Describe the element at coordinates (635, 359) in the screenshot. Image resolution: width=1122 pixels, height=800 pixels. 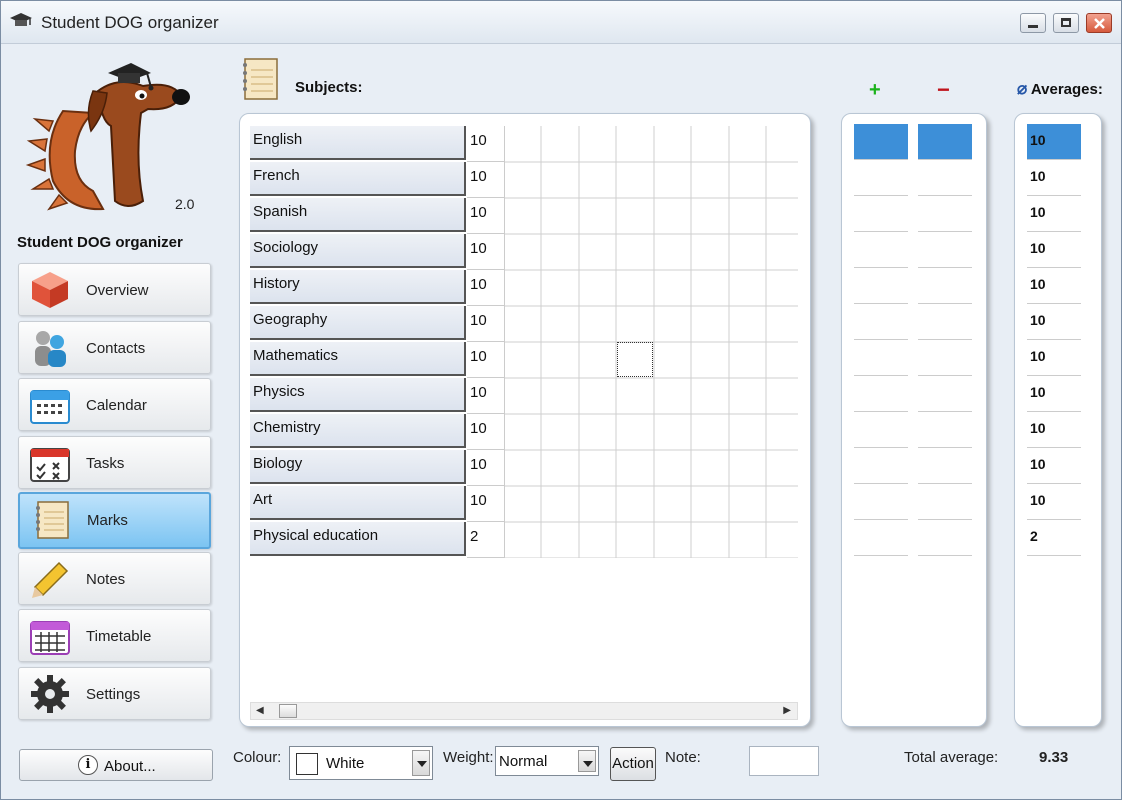
I see `focused-grid-cell` at that location.